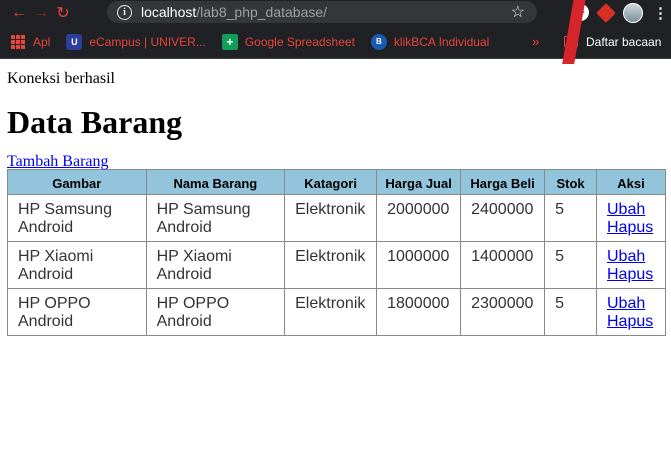 This screenshot has height=455, width=671. Describe the element at coordinates (660, 13) in the screenshot. I see `menu-kebab-icon: ⋮` at that location.